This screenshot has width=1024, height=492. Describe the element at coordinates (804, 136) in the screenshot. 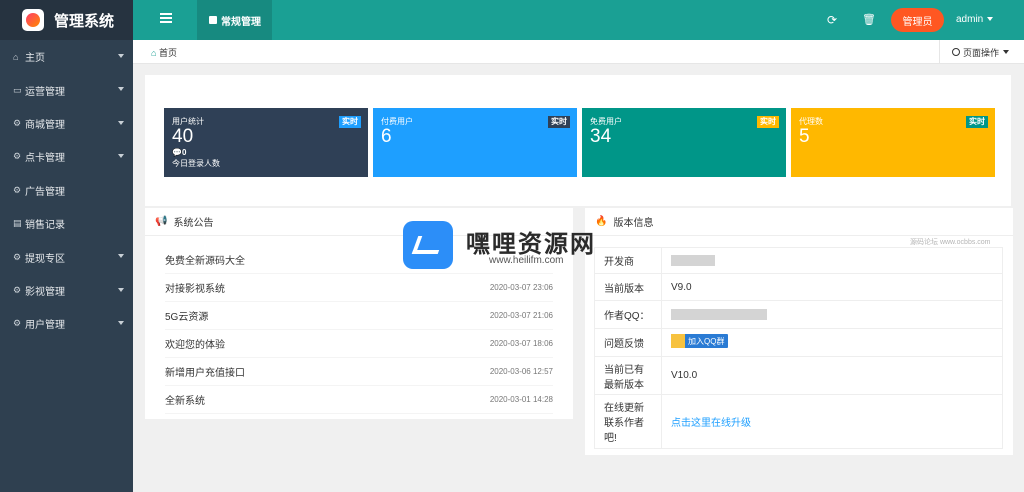

I see `stat-value: 5` at that location.